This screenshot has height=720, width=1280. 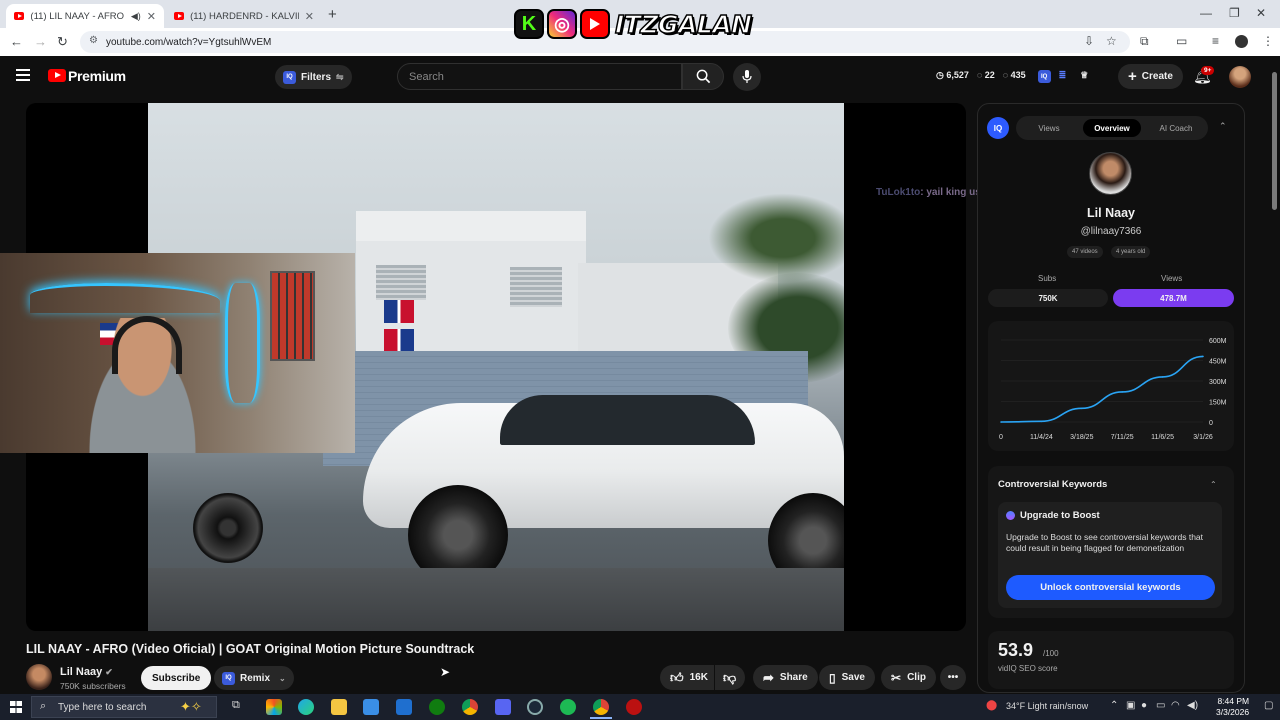 What do you see at coordinates (23, 75) in the screenshot?
I see `hamburger-menu-icon` at bounding box center [23, 75].